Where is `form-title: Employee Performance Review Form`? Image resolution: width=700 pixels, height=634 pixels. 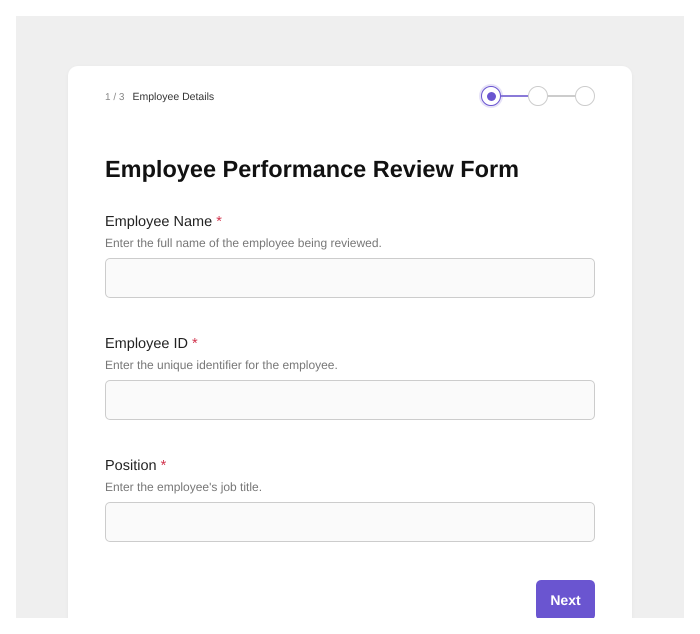 form-title: Employee Performance Review Form is located at coordinates (312, 169).